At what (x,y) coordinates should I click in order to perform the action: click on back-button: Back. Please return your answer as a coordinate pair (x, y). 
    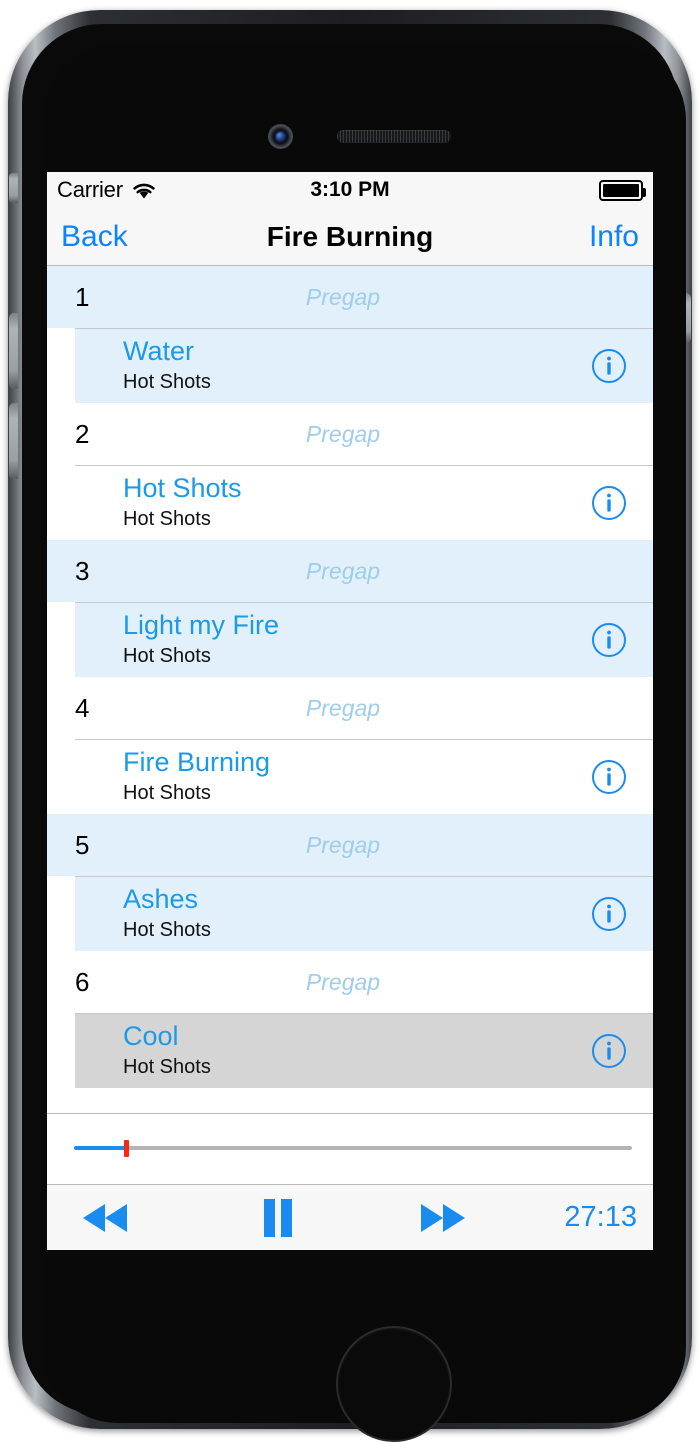
    Looking at the image, I should click on (94, 237).